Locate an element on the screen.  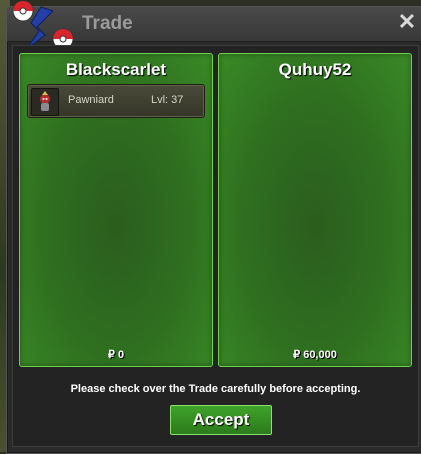
trainer-name: Quhuy52 is located at coordinates (315, 69).